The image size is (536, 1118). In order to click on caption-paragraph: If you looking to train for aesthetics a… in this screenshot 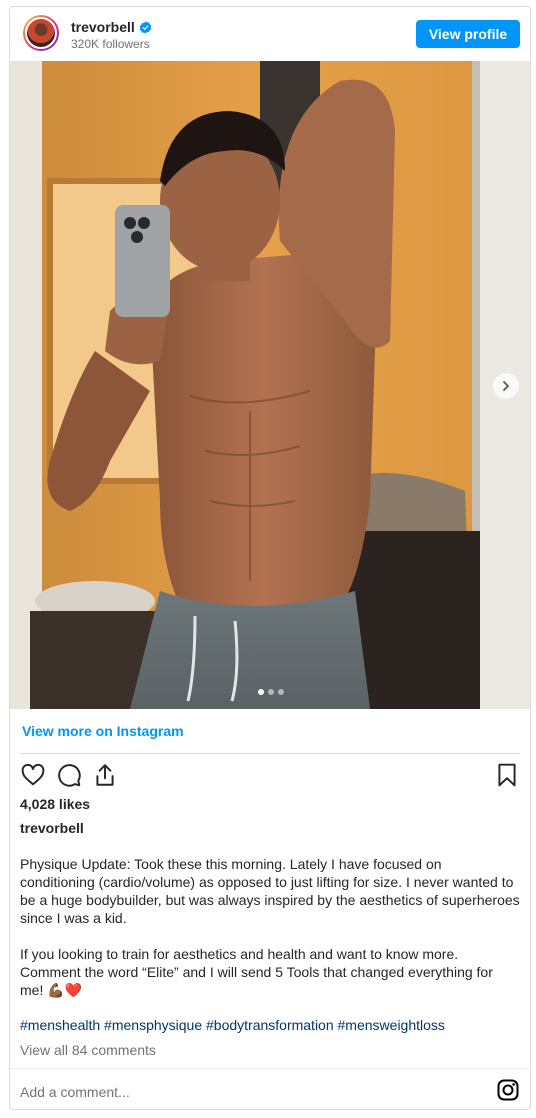, I will do `click(256, 972)`.